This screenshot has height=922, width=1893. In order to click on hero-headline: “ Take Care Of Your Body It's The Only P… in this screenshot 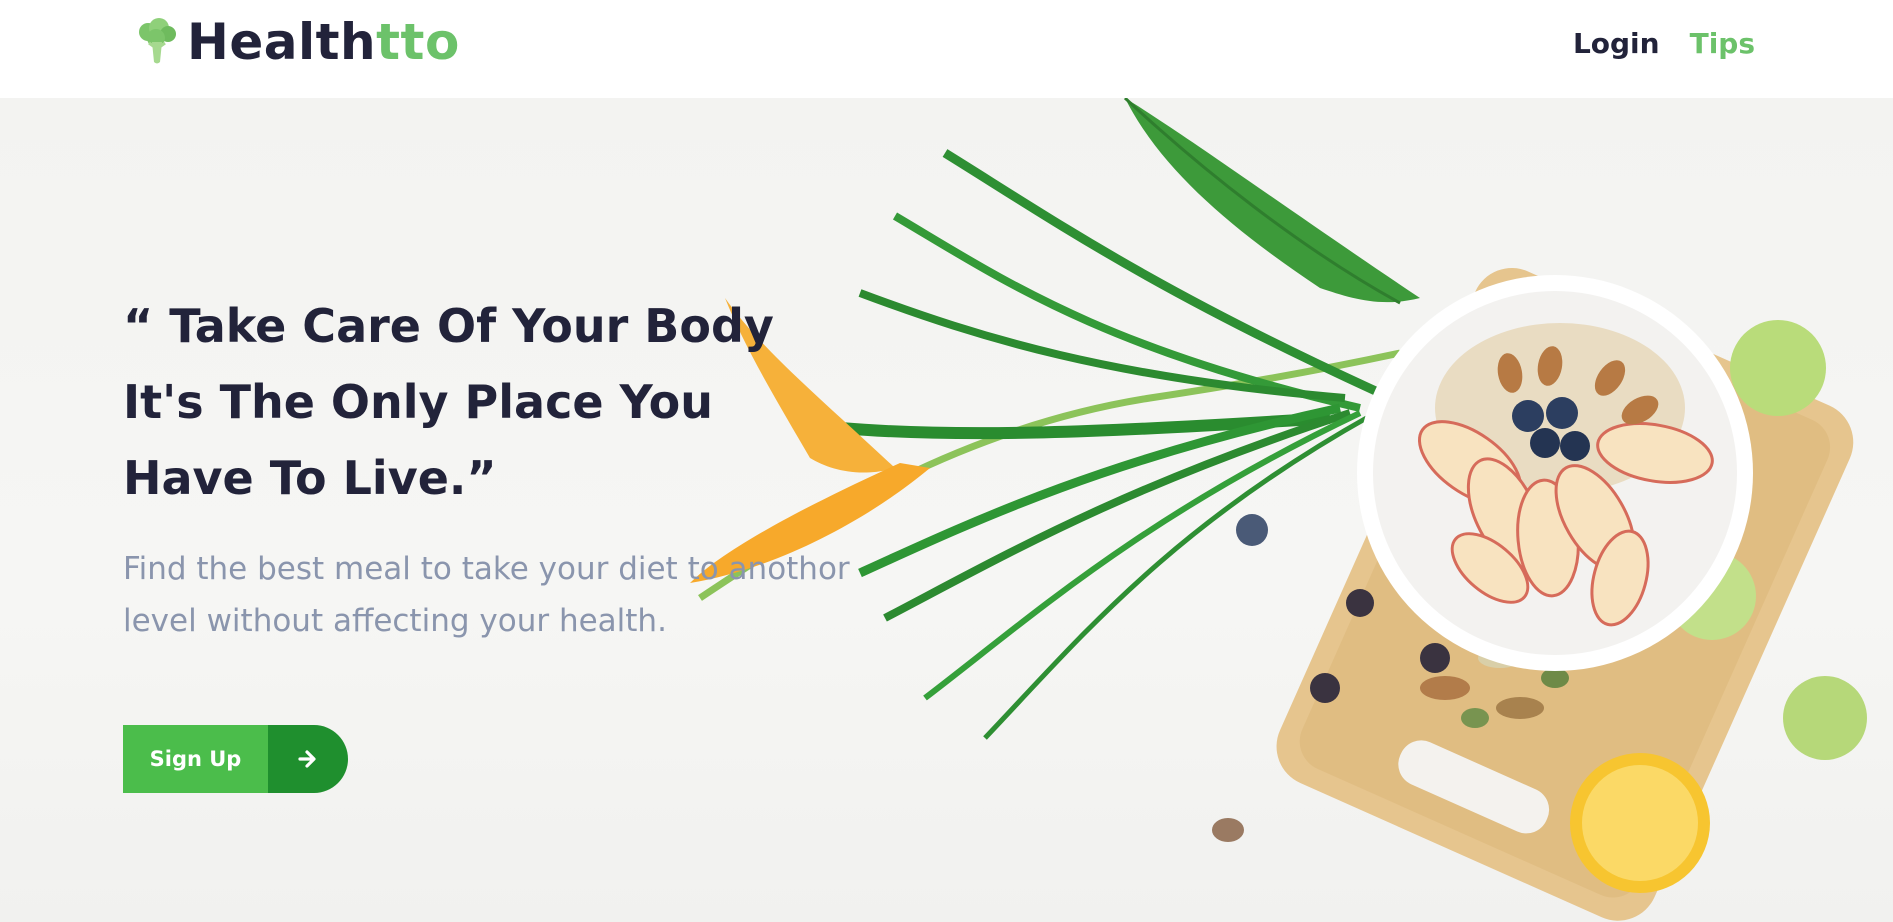, I will do `click(448, 402)`.